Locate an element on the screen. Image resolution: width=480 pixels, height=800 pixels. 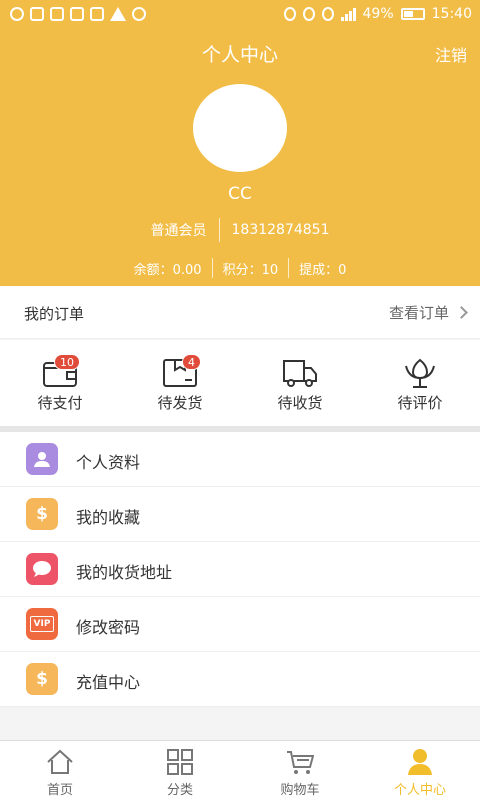
nav-profile: 个人中心 is located at coordinates (420, 770).